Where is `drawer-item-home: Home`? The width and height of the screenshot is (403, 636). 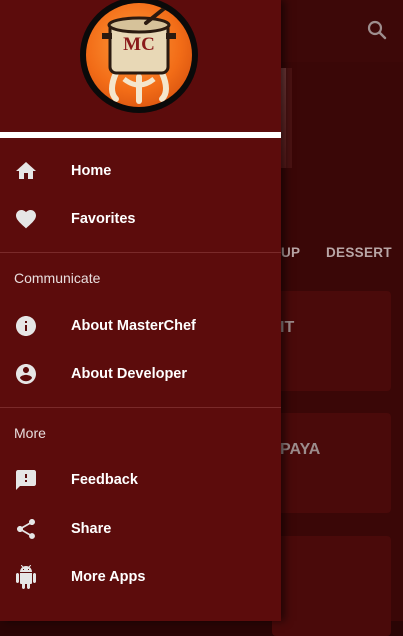 drawer-item-home: Home is located at coordinates (140, 171).